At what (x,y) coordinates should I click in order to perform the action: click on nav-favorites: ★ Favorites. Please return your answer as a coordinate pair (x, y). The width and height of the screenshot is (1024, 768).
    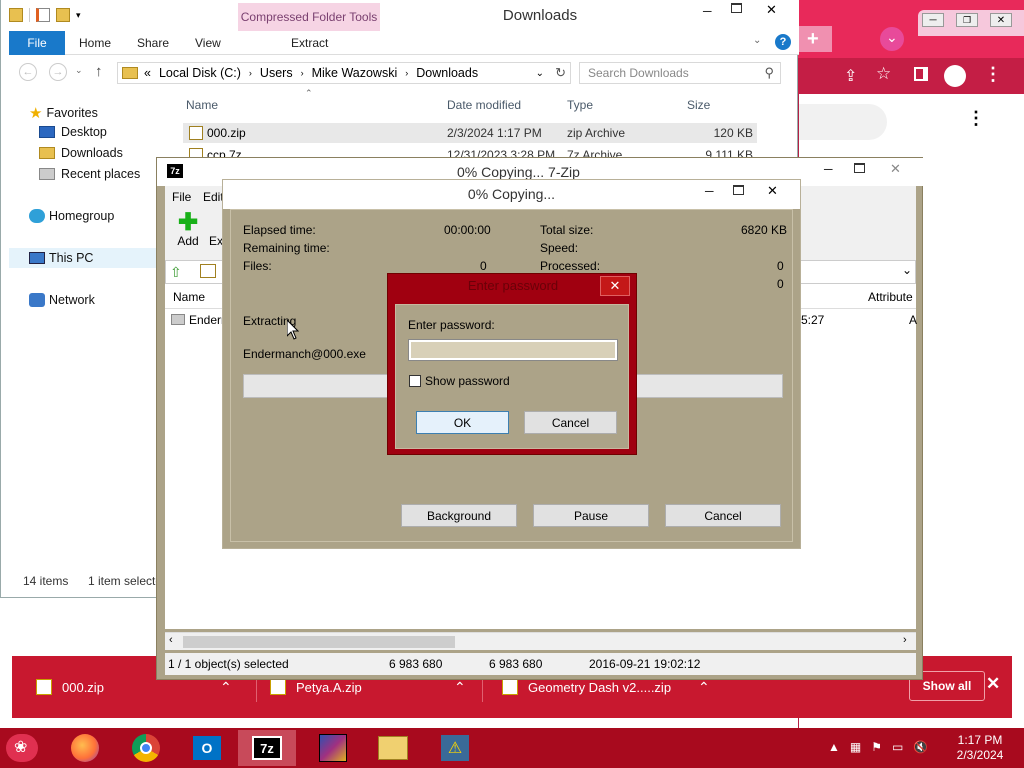
    Looking at the image, I should click on (63, 113).